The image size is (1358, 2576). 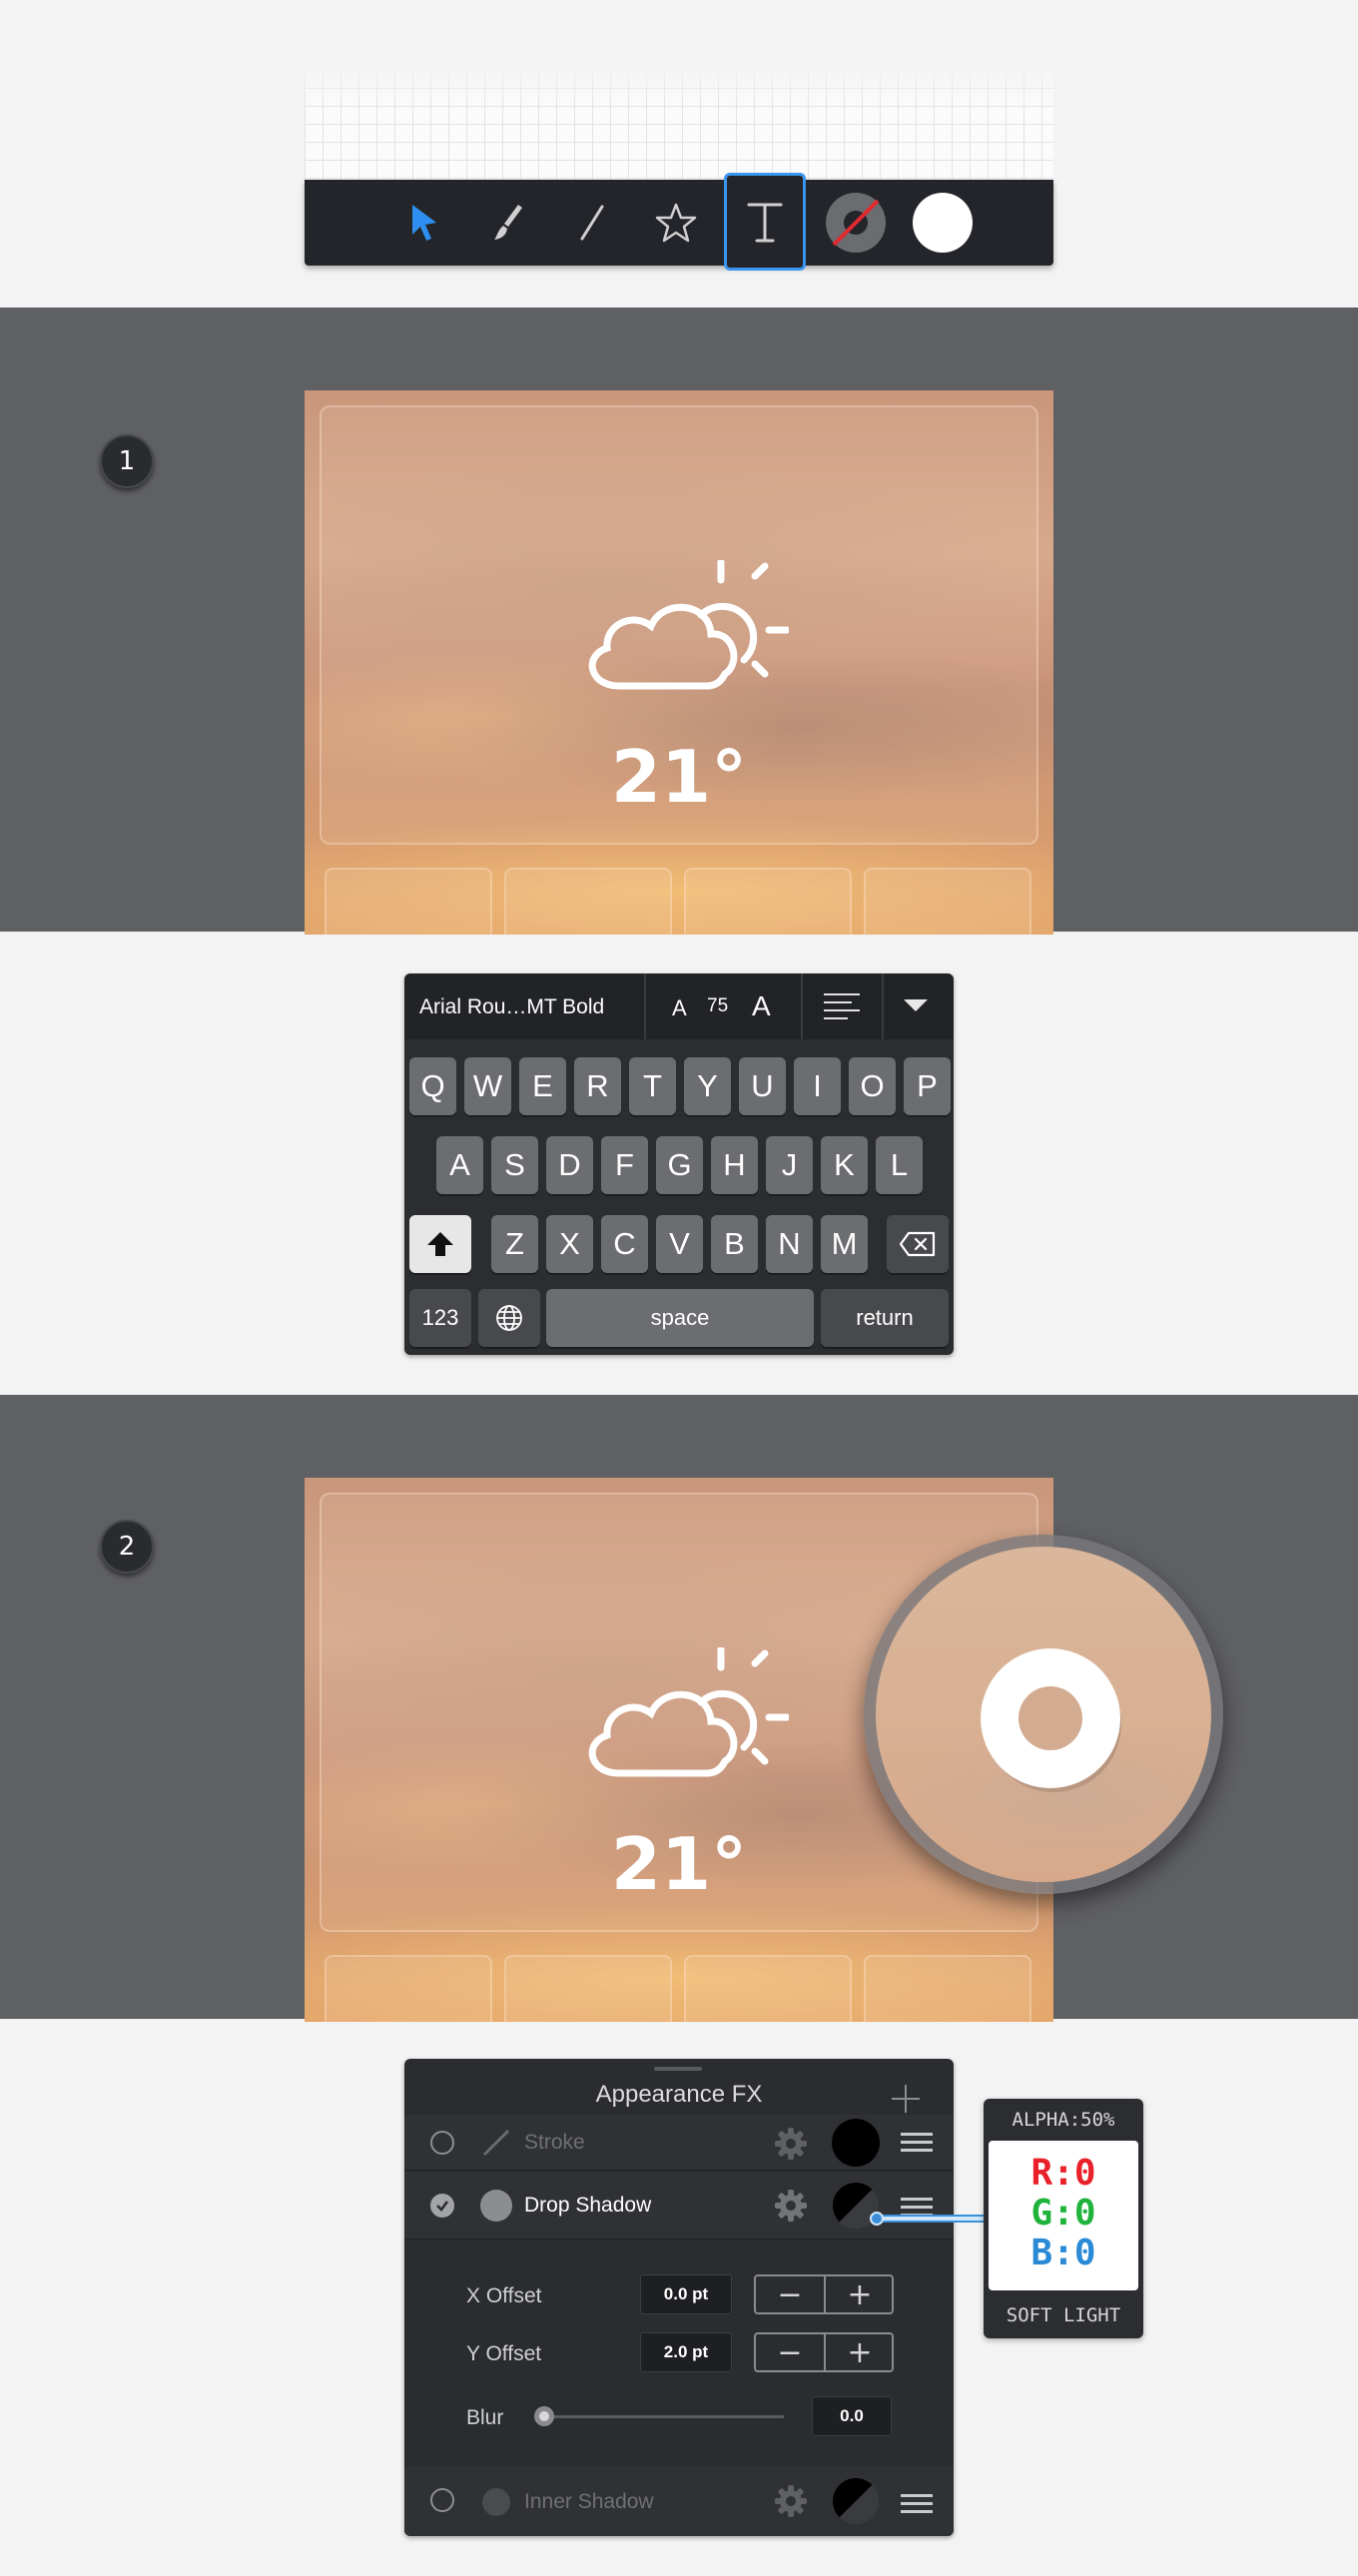 What do you see at coordinates (542, 1086) in the screenshot?
I see `key-e: E` at bounding box center [542, 1086].